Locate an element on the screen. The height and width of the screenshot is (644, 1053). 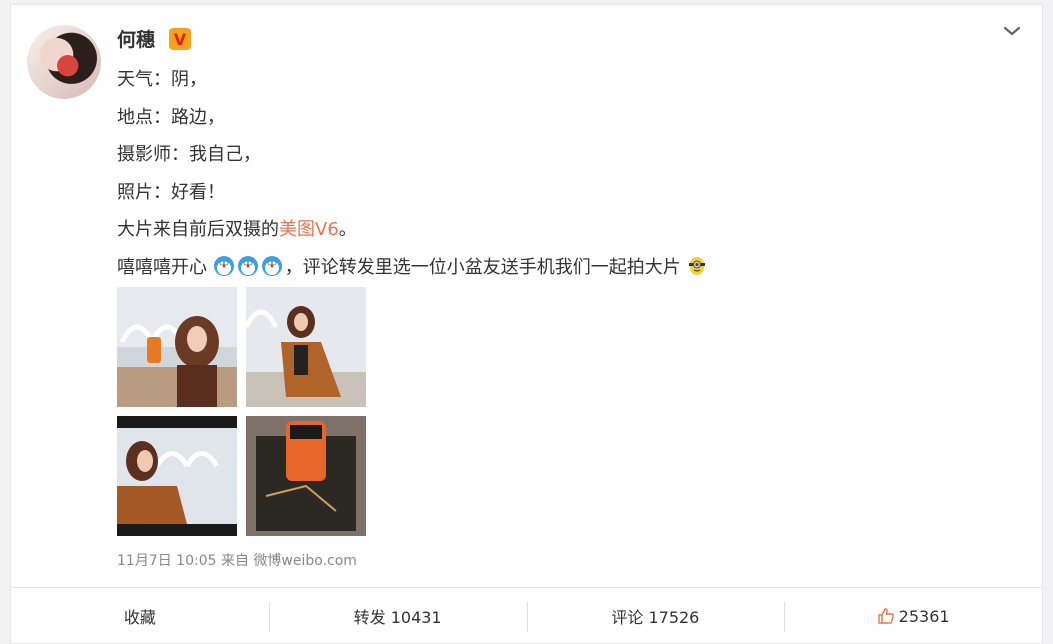
action-bar: 收藏 转发 10431 评论 17526 25361 is located at coordinates (526, 615).